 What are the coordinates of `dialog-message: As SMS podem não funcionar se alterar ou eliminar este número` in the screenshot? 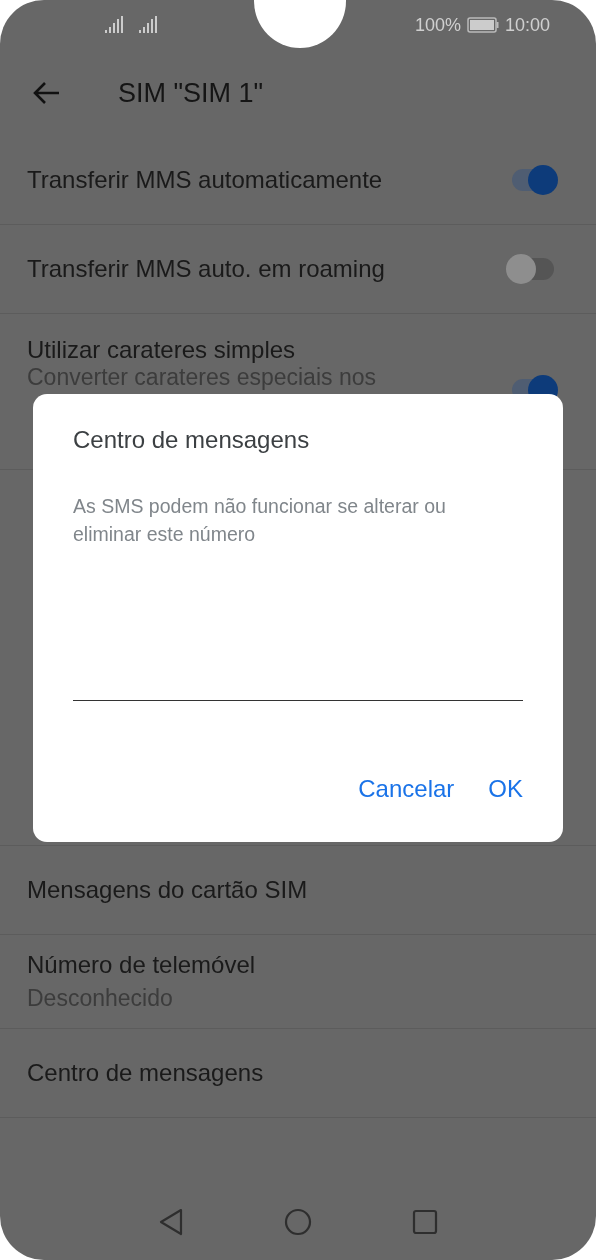 It's located at (260, 520).